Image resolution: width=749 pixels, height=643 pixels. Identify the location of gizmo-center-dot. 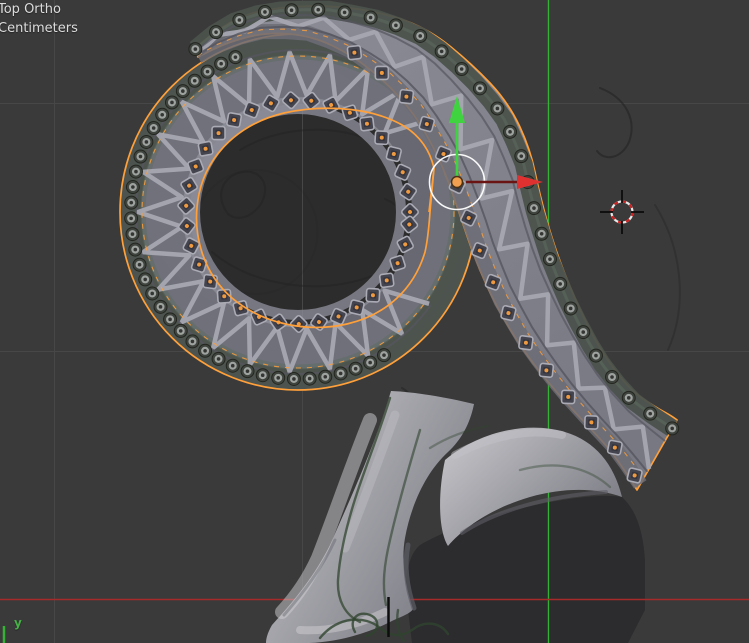
(457, 182).